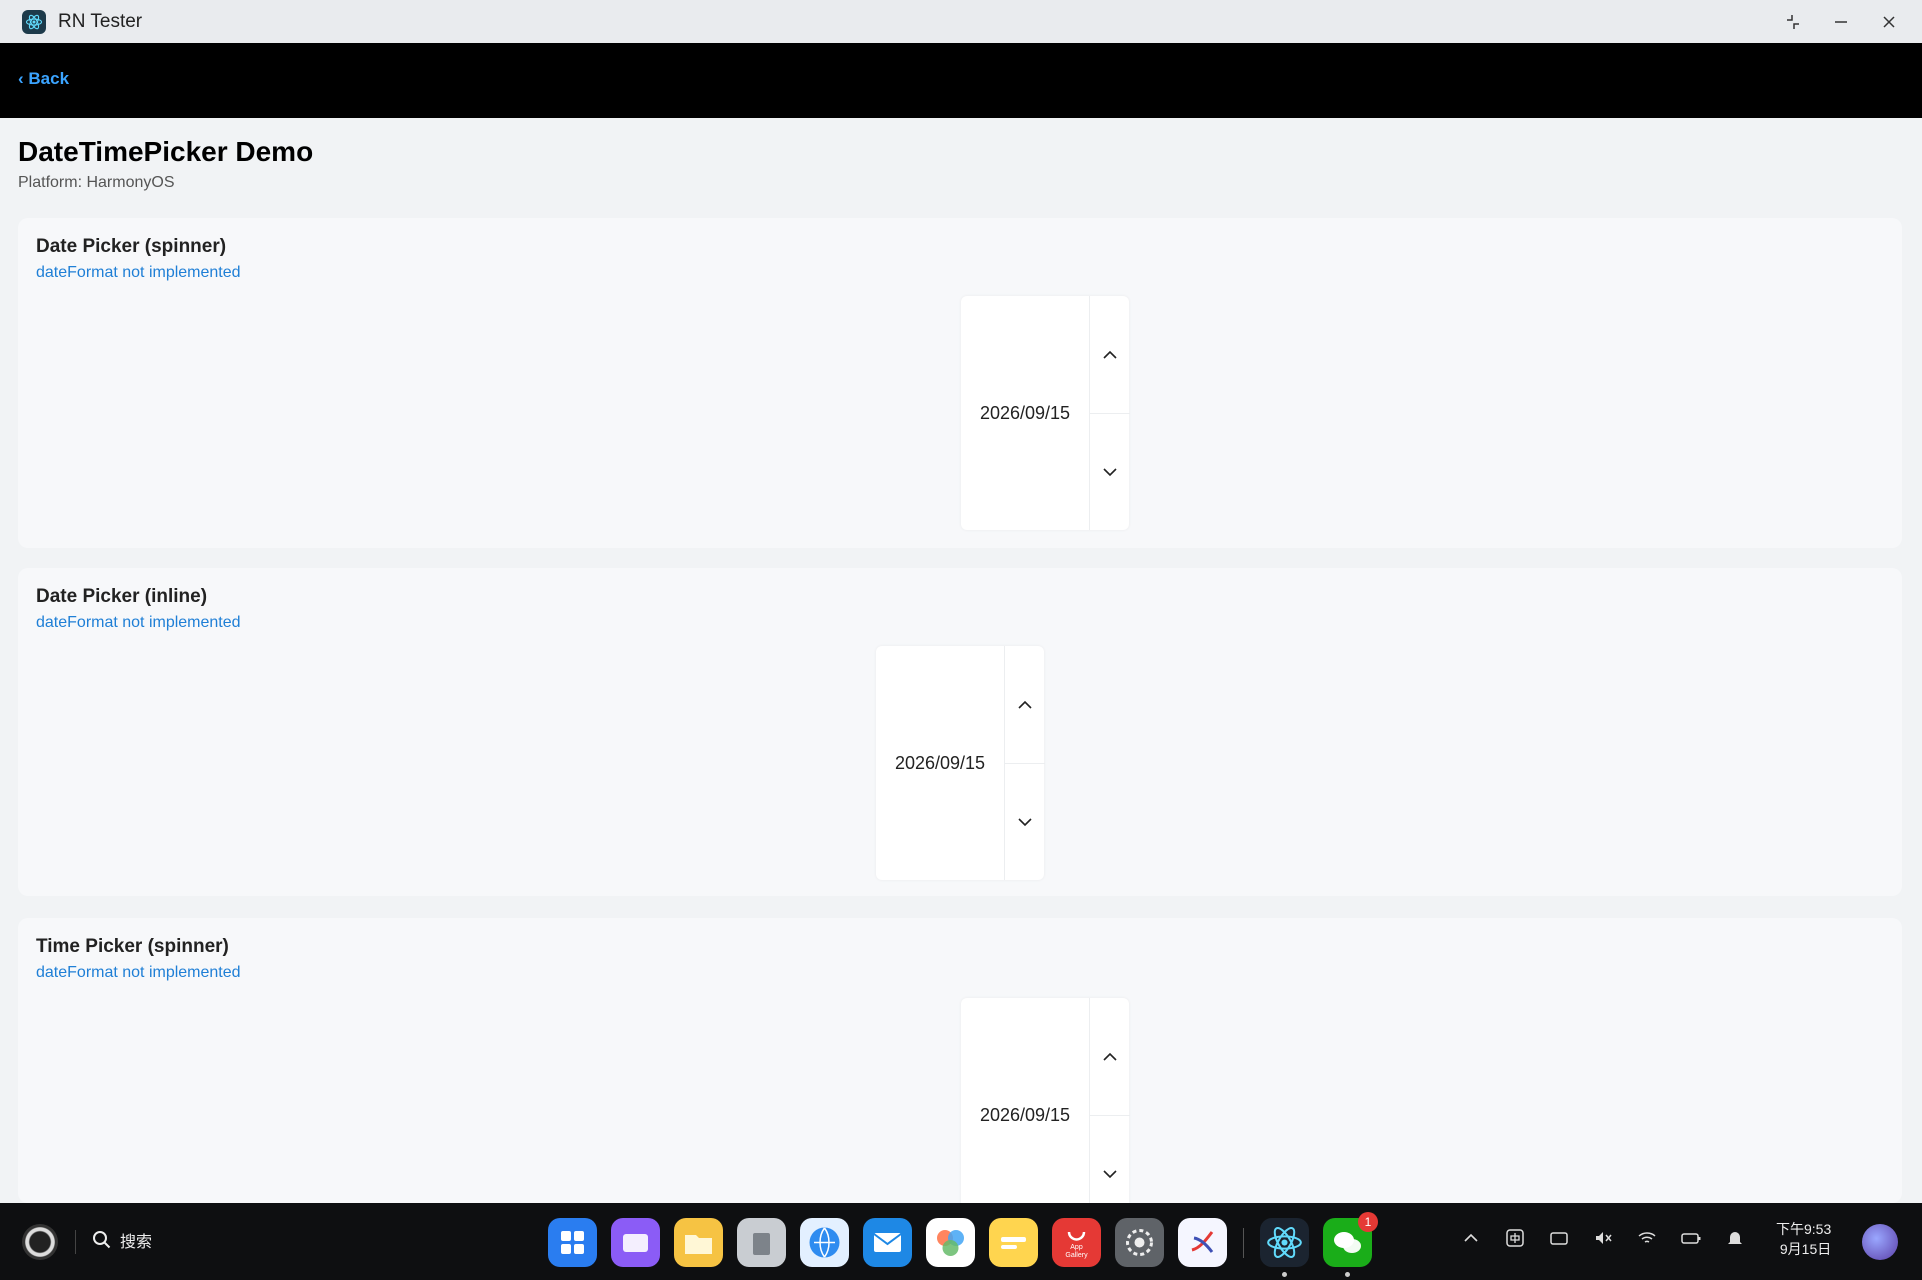 The image size is (1922, 1280). I want to click on files-icon, so click(698, 1242).